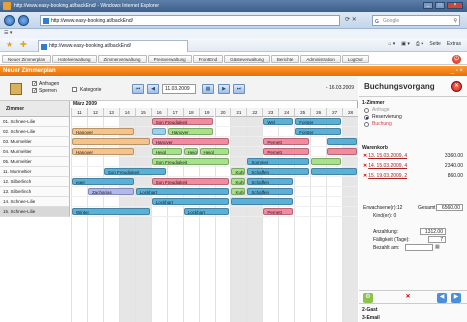 This screenshot has height=322, width=467. Describe the element at coordinates (9, 20) in the screenshot. I see `back-icon` at that location.